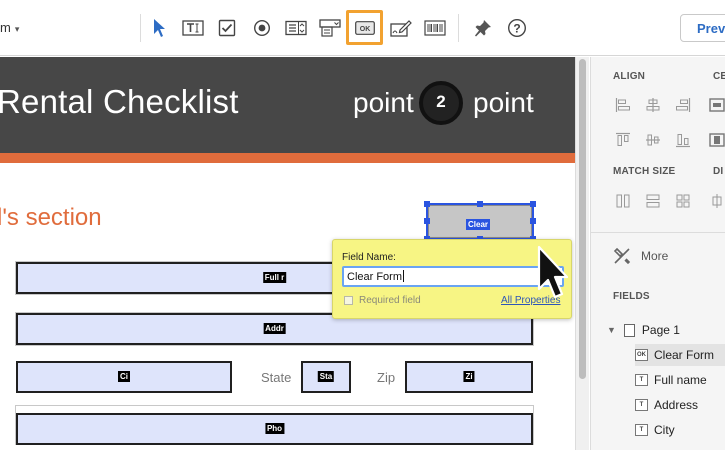 Image resolution: width=725 pixels, height=450 pixels. What do you see at coordinates (629, 76) in the screenshot?
I see `align-header: ALIGN` at bounding box center [629, 76].